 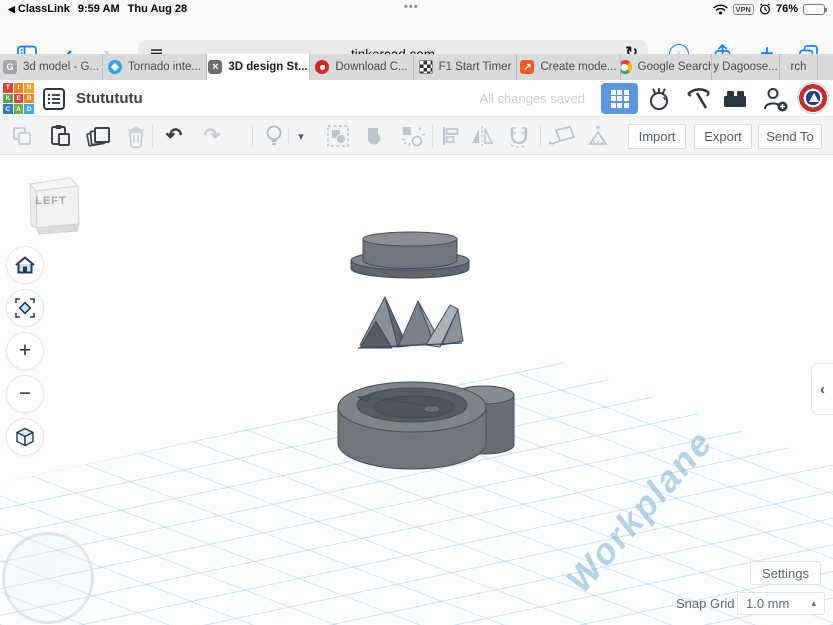 What do you see at coordinates (29, 109) in the screenshot?
I see `logo-letter: D` at bounding box center [29, 109].